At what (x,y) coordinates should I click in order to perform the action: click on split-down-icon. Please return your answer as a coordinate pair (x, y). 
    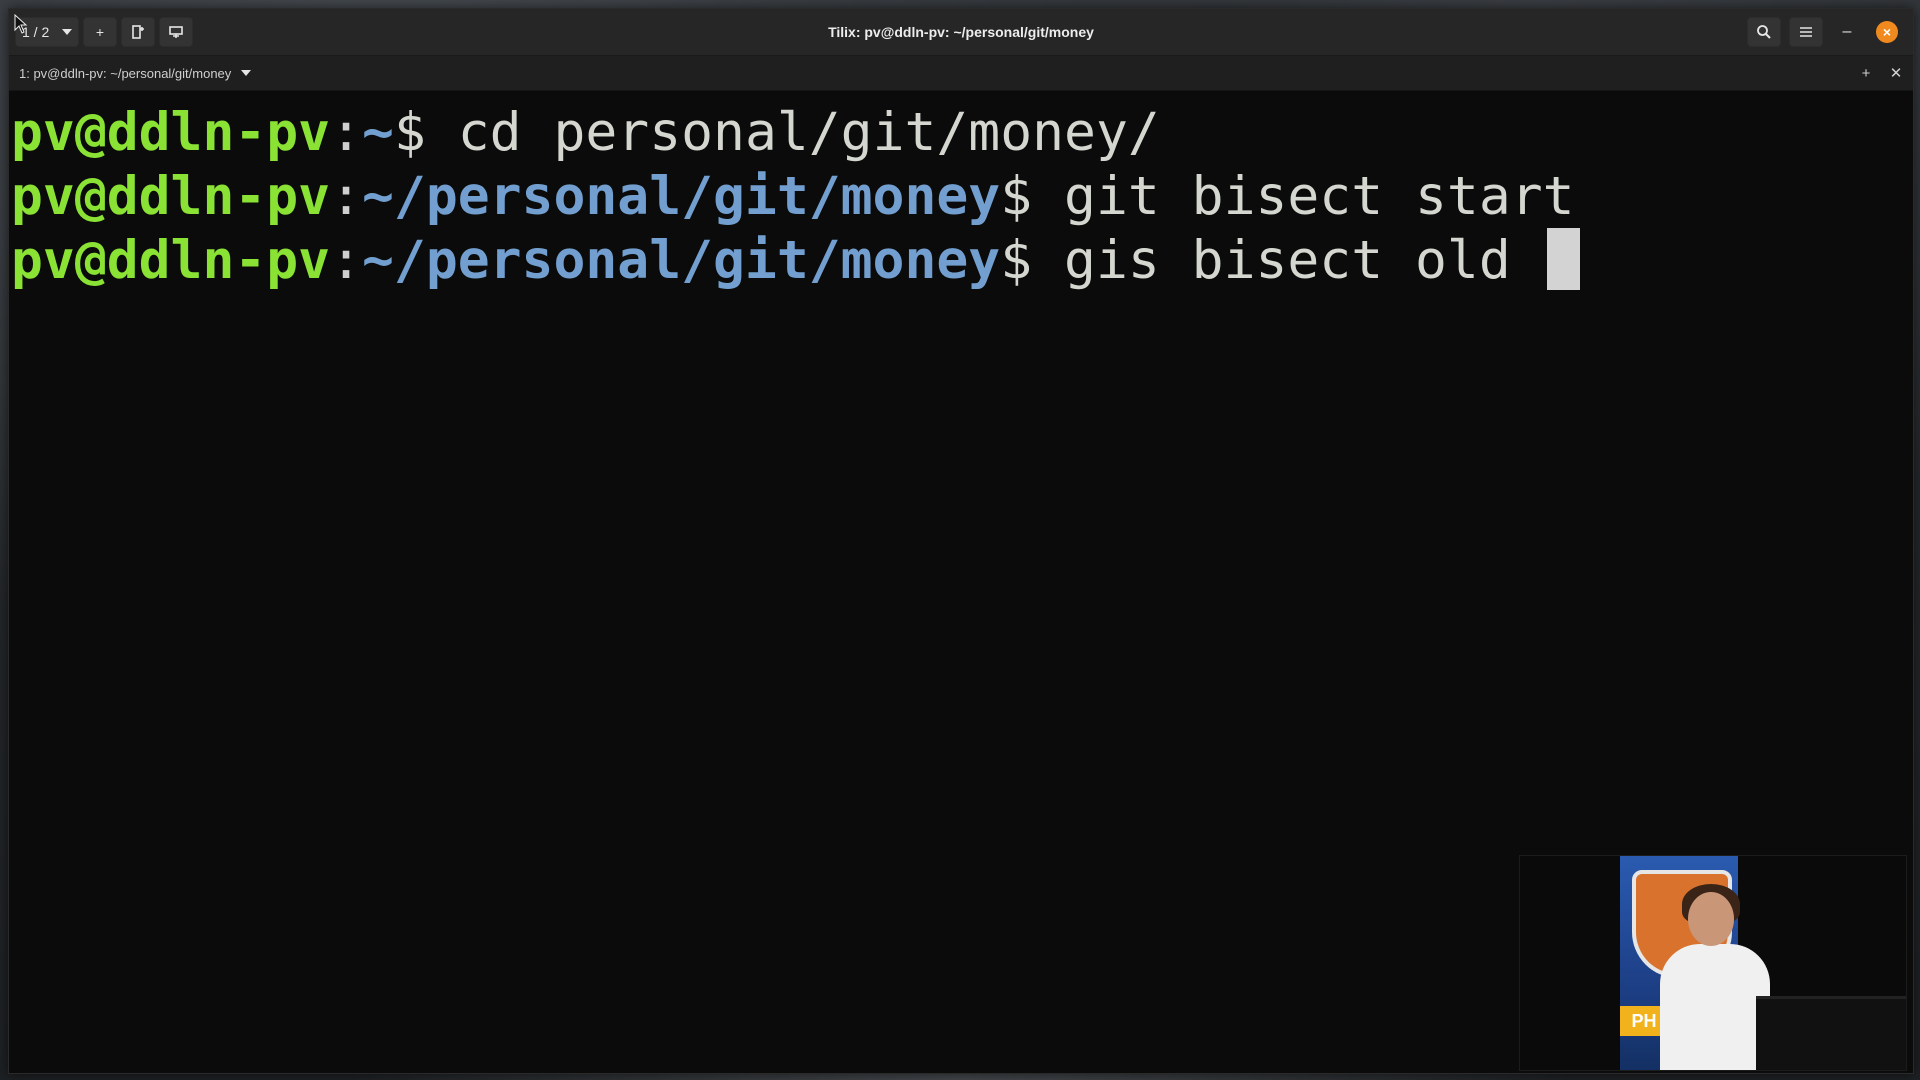
    Looking at the image, I should click on (176, 32).